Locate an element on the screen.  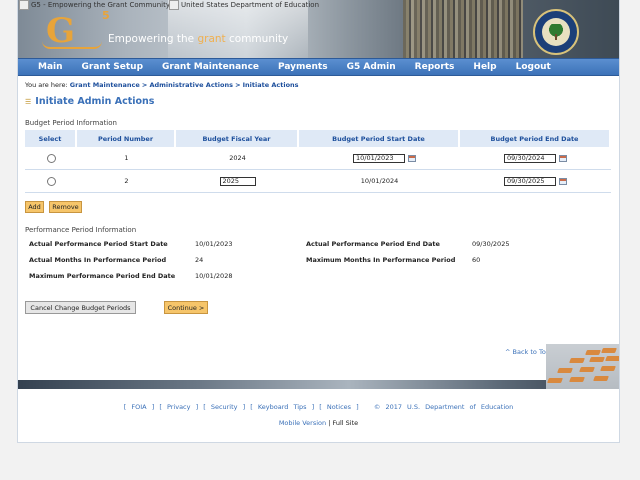
copyright: © 2017 U.S. Department of Education is located at coordinates (443, 407).